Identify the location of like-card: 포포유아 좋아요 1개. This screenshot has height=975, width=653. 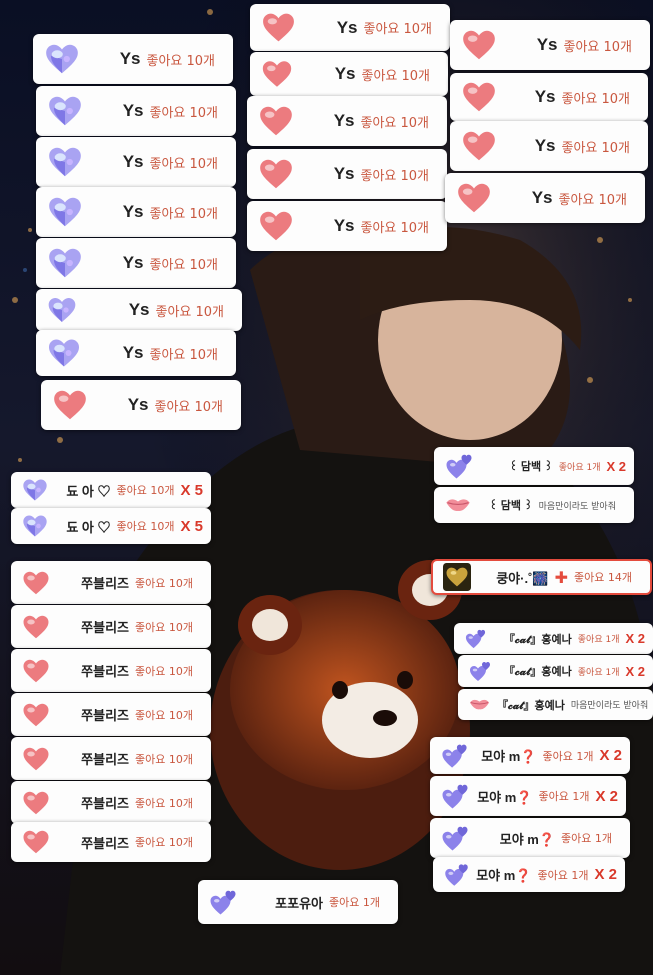
(298, 902).